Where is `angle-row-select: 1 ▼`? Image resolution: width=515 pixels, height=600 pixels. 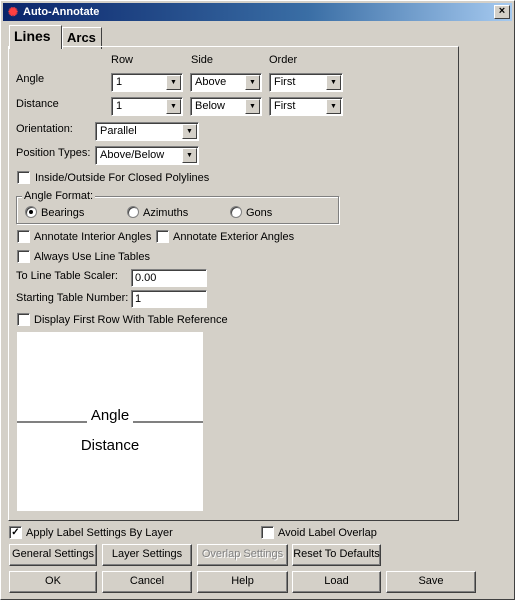 angle-row-select: 1 ▼ is located at coordinates (147, 82).